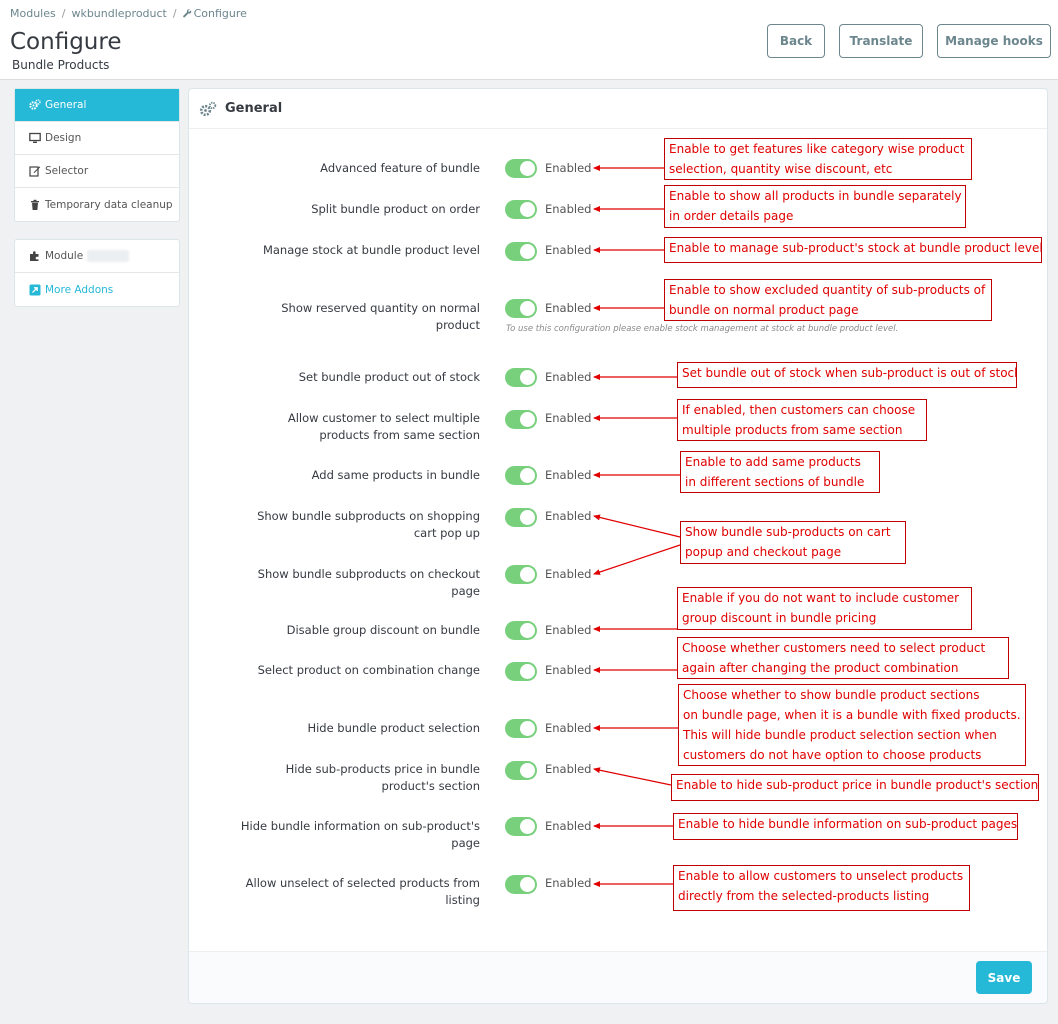  Describe the element at coordinates (35, 289) in the screenshot. I see `external-link-icon` at that location.